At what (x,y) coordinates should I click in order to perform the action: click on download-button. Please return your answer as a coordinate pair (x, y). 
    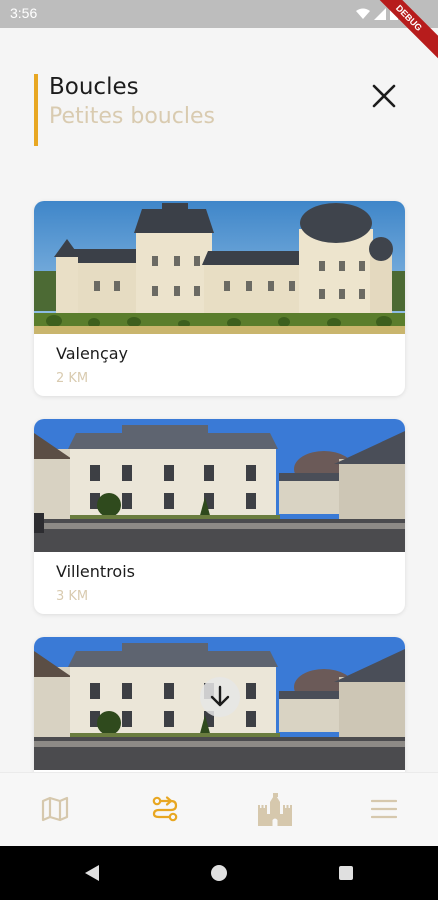
    Looking at the image, I should click on (220, 697).